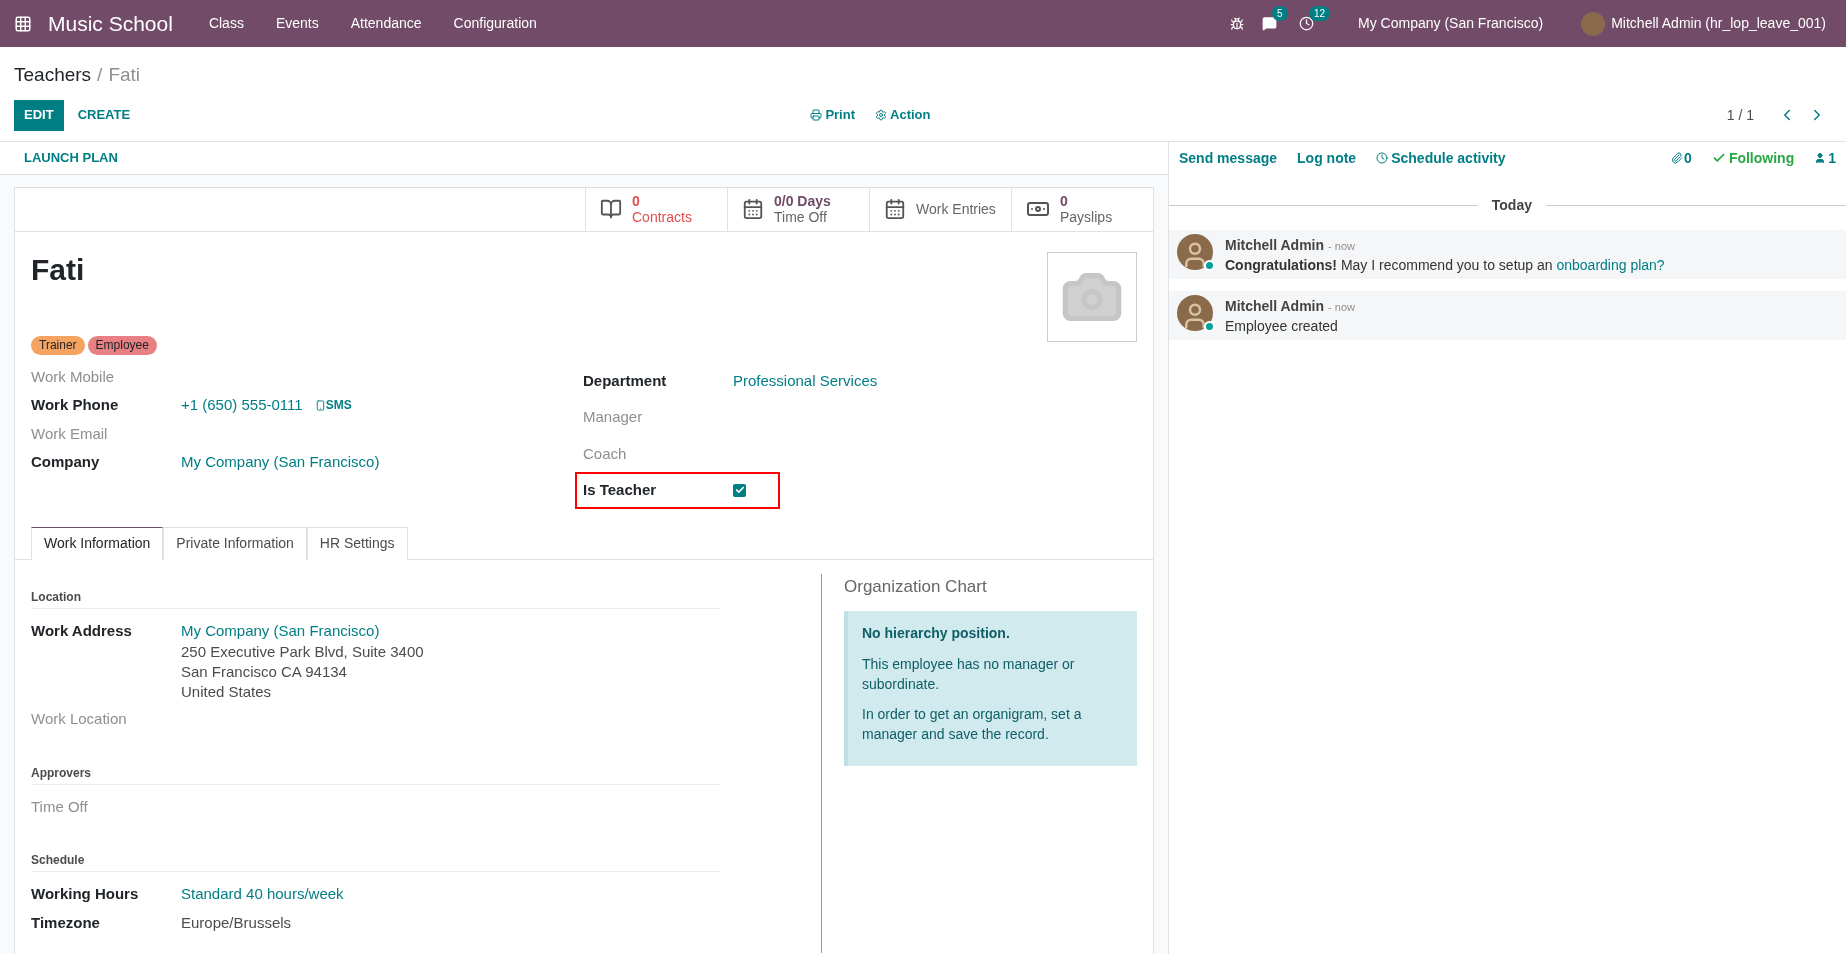  Describe the element at coordinates (1228, 158) in the screenshot. I see `send-message-button: Send message` at that location.